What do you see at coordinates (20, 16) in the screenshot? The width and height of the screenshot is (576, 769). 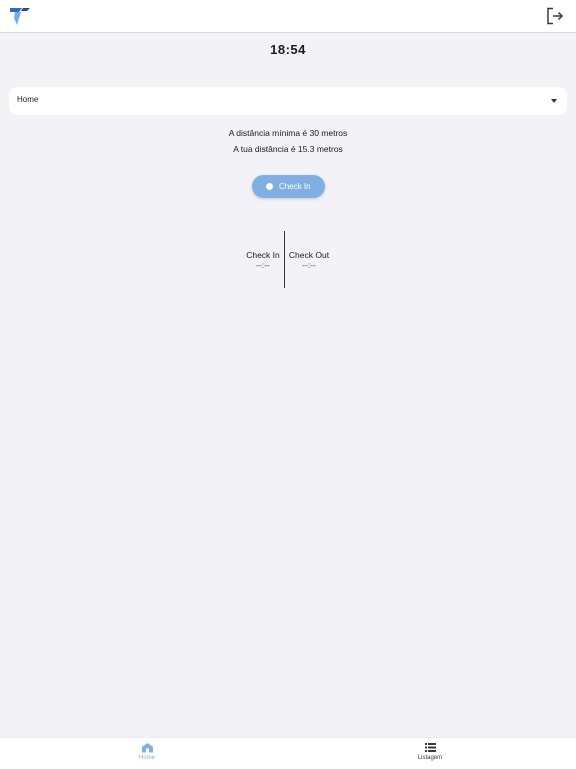 I see `brand-logo-icon` at bounding box center [20, 16].